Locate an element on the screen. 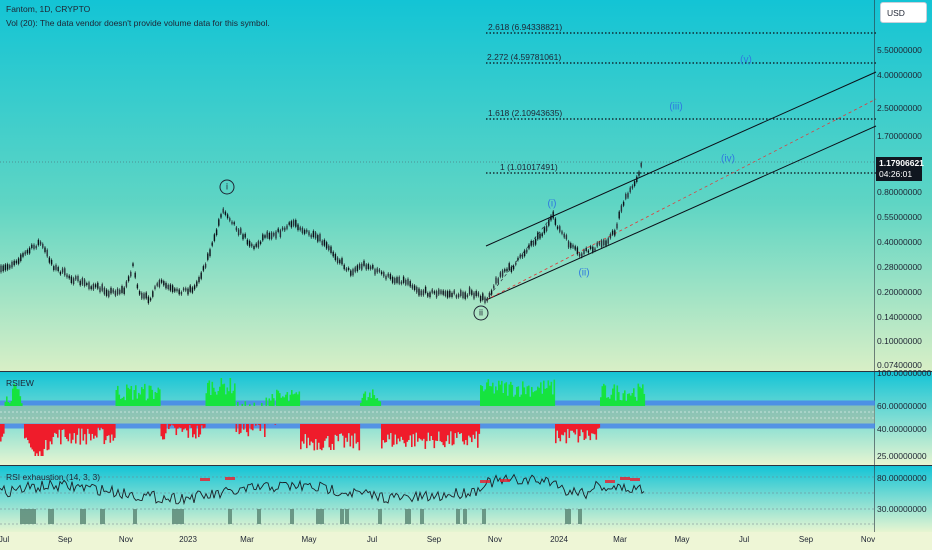  time-axis-label: Sep is located at coordinates (65, 539).